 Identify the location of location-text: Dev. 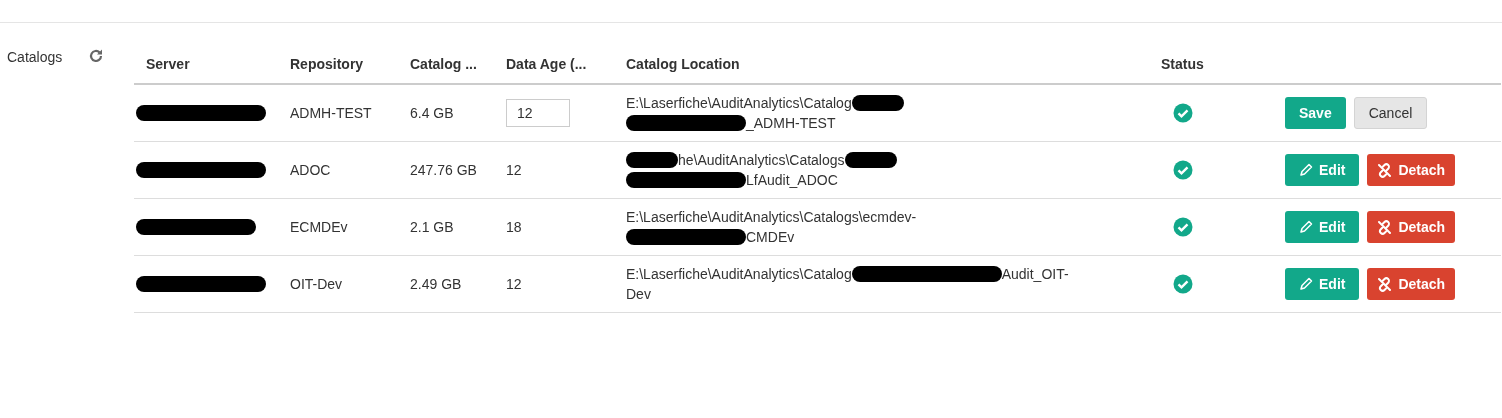
(638, 294).